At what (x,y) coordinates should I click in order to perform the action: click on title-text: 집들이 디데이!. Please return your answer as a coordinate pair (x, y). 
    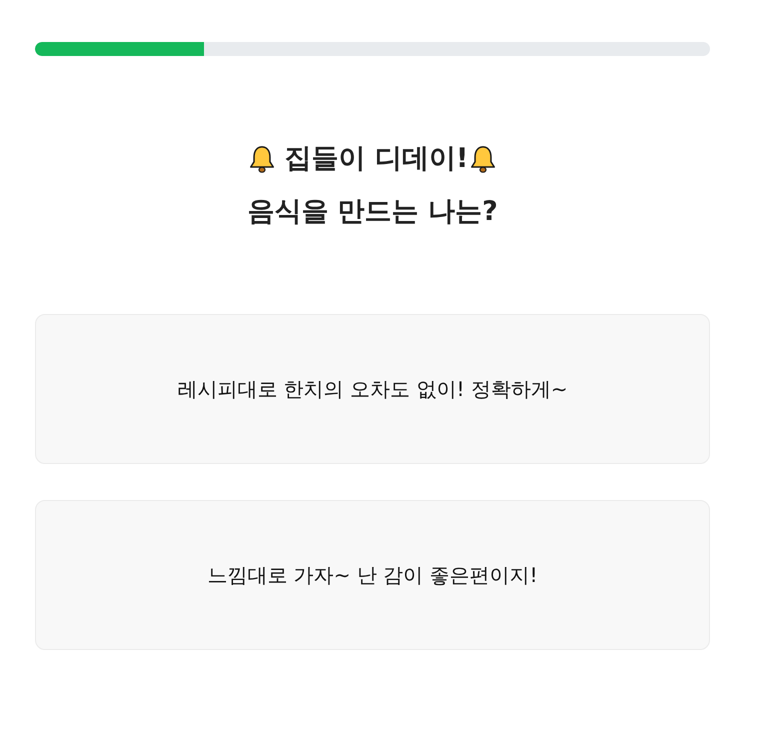
    Looking at the image, I should click on (376, 159).